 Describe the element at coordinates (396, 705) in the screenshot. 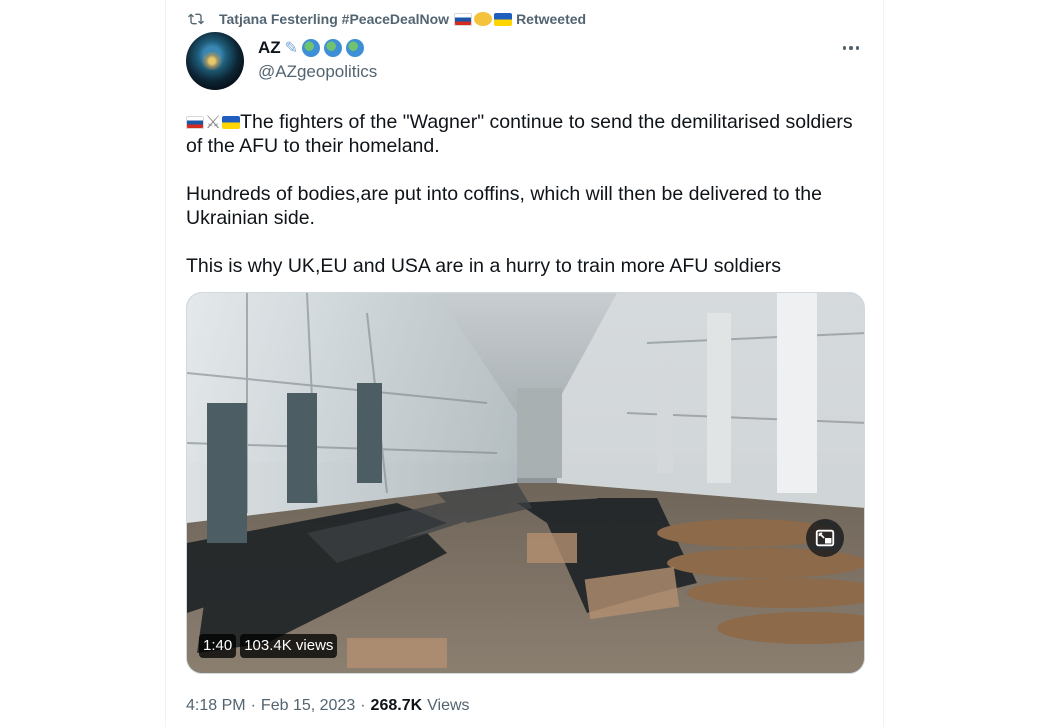

I see `tweet-views-count: 268.7K` at that location.